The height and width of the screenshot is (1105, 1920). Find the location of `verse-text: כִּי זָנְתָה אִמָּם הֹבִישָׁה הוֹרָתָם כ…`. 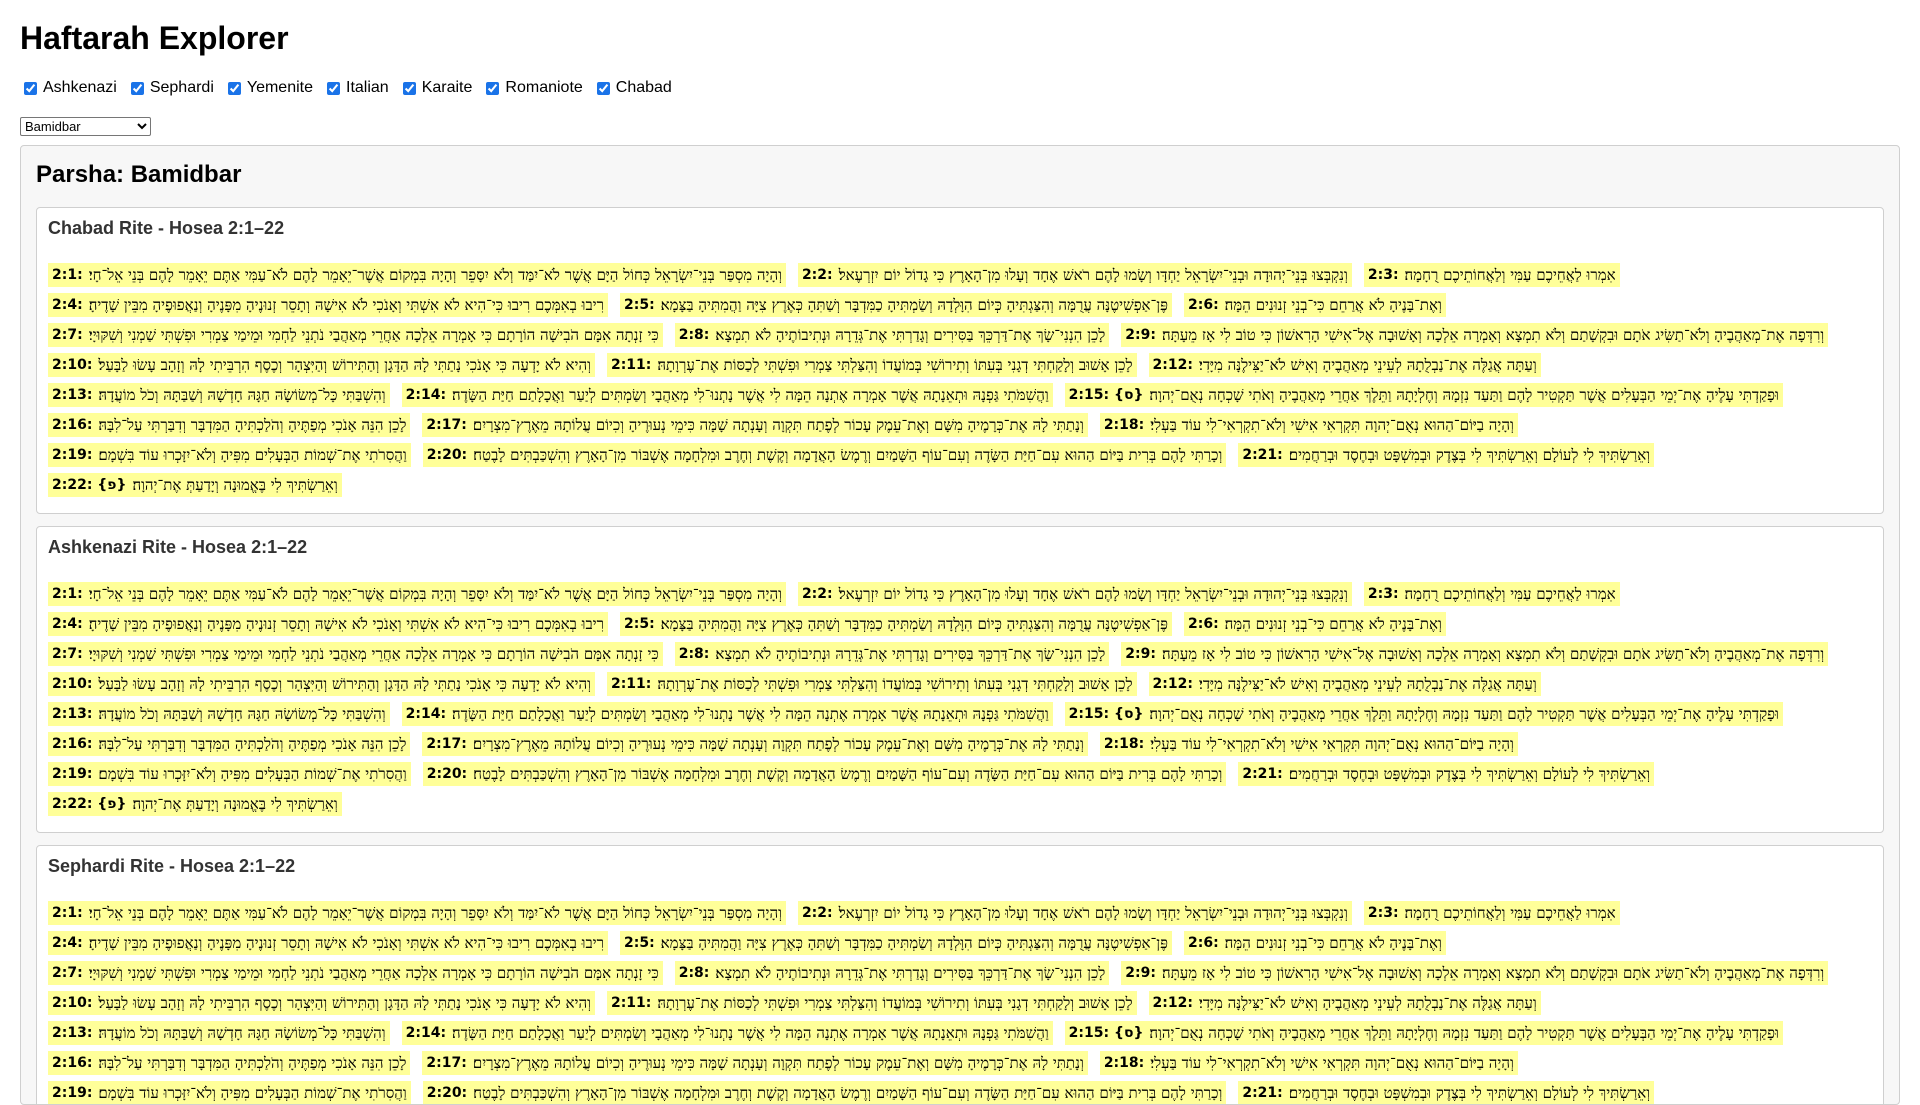

verse-text: כִּי זָנְתָה אִמָּם הֹבִישָׁה הוֹרָתָם כ… is located at coordinates (373, 973).